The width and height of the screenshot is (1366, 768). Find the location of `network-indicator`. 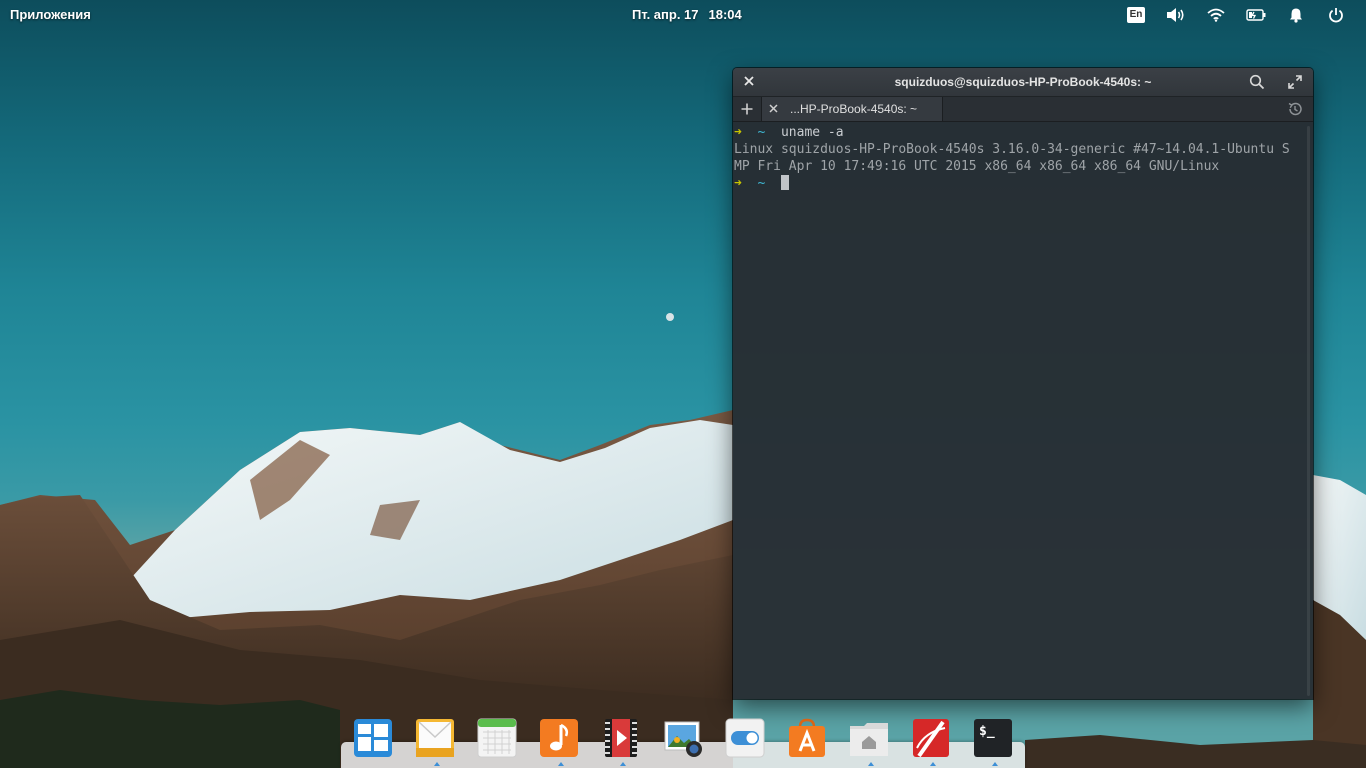

network-indicator is located at coordinates (1216, 15).